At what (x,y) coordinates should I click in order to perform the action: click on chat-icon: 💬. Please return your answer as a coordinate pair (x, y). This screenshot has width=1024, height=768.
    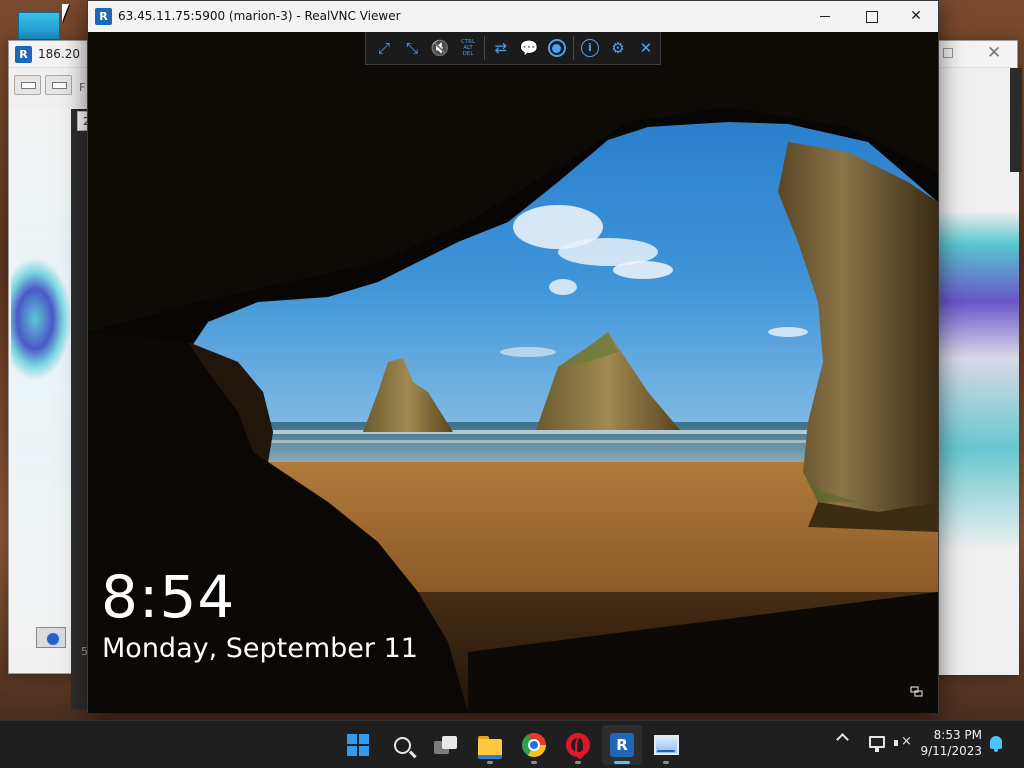
    Looking at the image, I should click on (529, 48).